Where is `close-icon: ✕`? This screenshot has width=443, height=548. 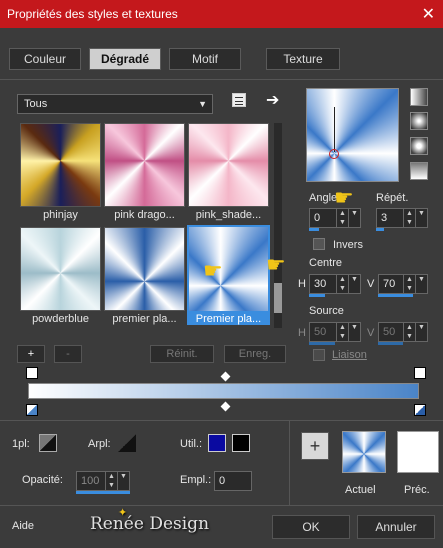
close-icon: ✕ is located at coordinates (428, 14).